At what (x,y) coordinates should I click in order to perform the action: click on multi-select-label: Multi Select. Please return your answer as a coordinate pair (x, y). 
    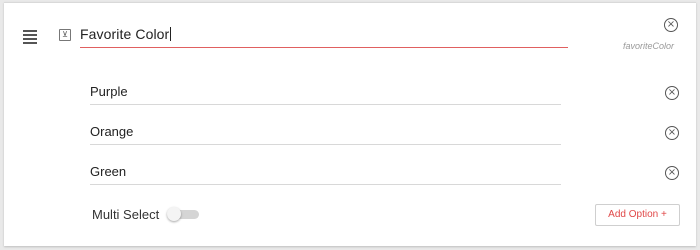
    Looking at the image, I should click on (126, 214).